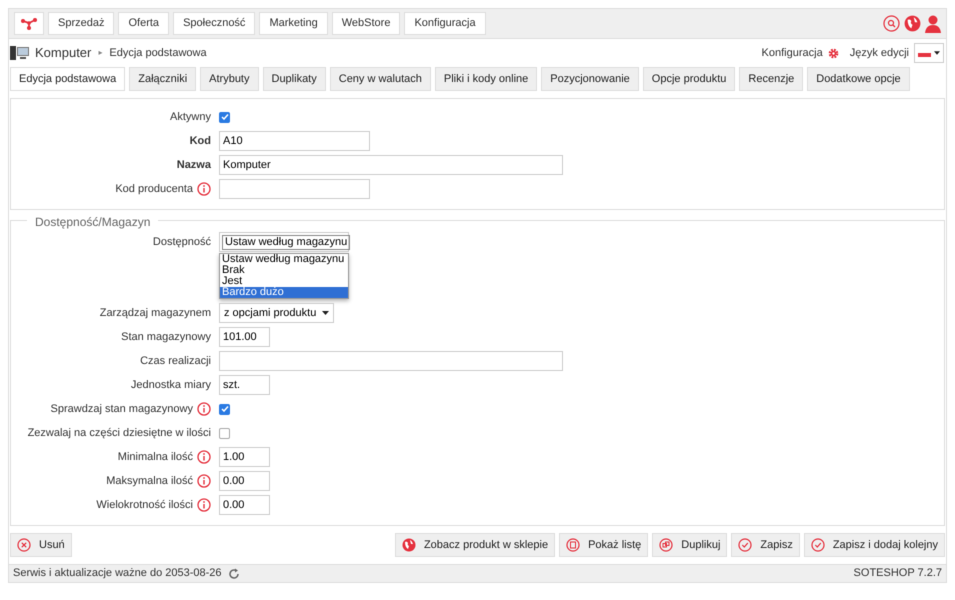  Describe the element at coordinates (144, 23) in the screenshot. I see `nav-item: Oferta` at that location.